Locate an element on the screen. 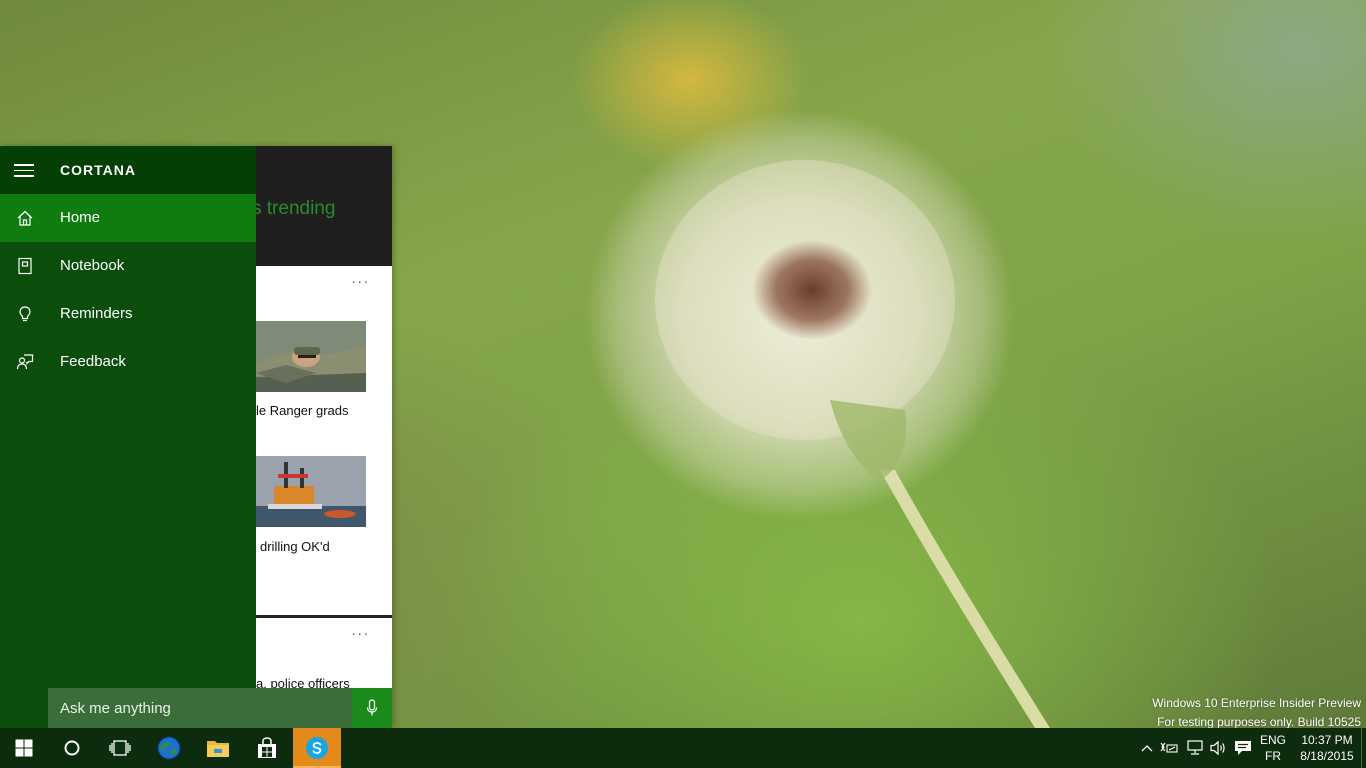 Image resolution: width=1366 pixels, height=768 pixels. news-caption: le Ranger grads is located at coordinates (302, 410).